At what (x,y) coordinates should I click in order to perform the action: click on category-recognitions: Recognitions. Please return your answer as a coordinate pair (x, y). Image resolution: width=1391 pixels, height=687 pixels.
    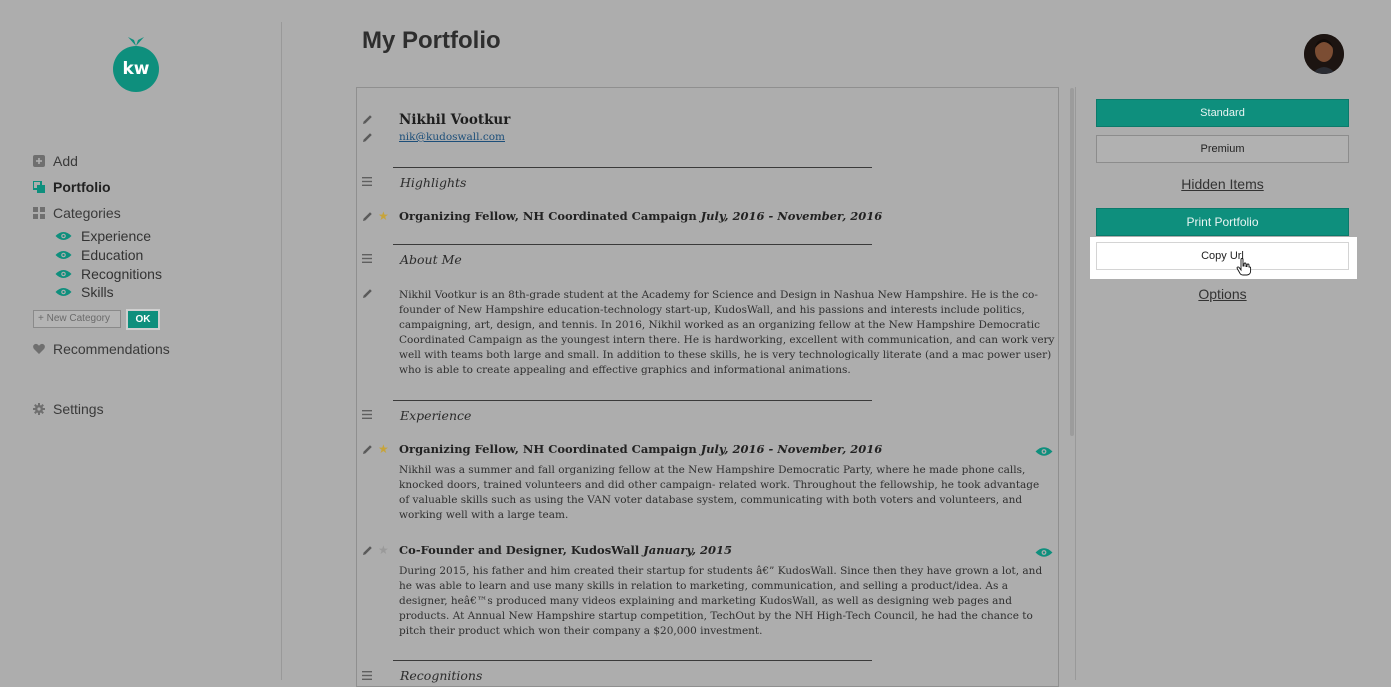
    Looking at the image, I should click on (108, 274).